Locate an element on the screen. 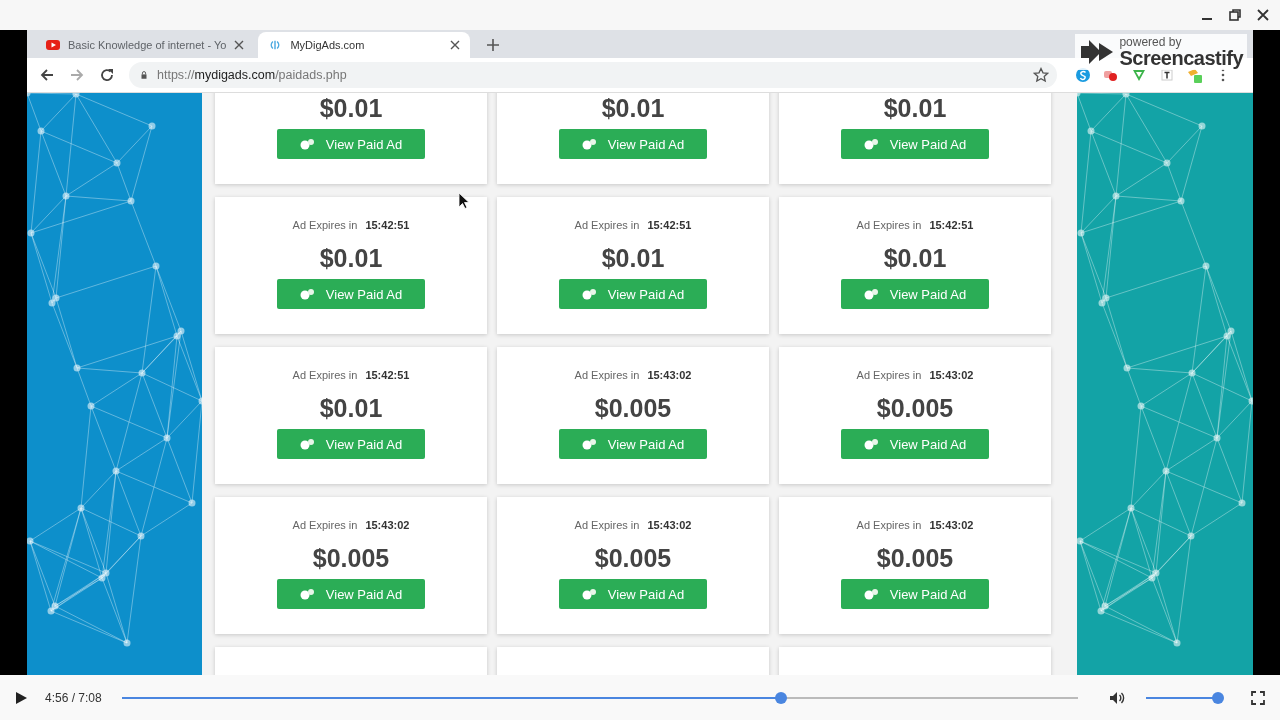  browser-tab: MyDigAds.com is located at coordinates (364, 45).